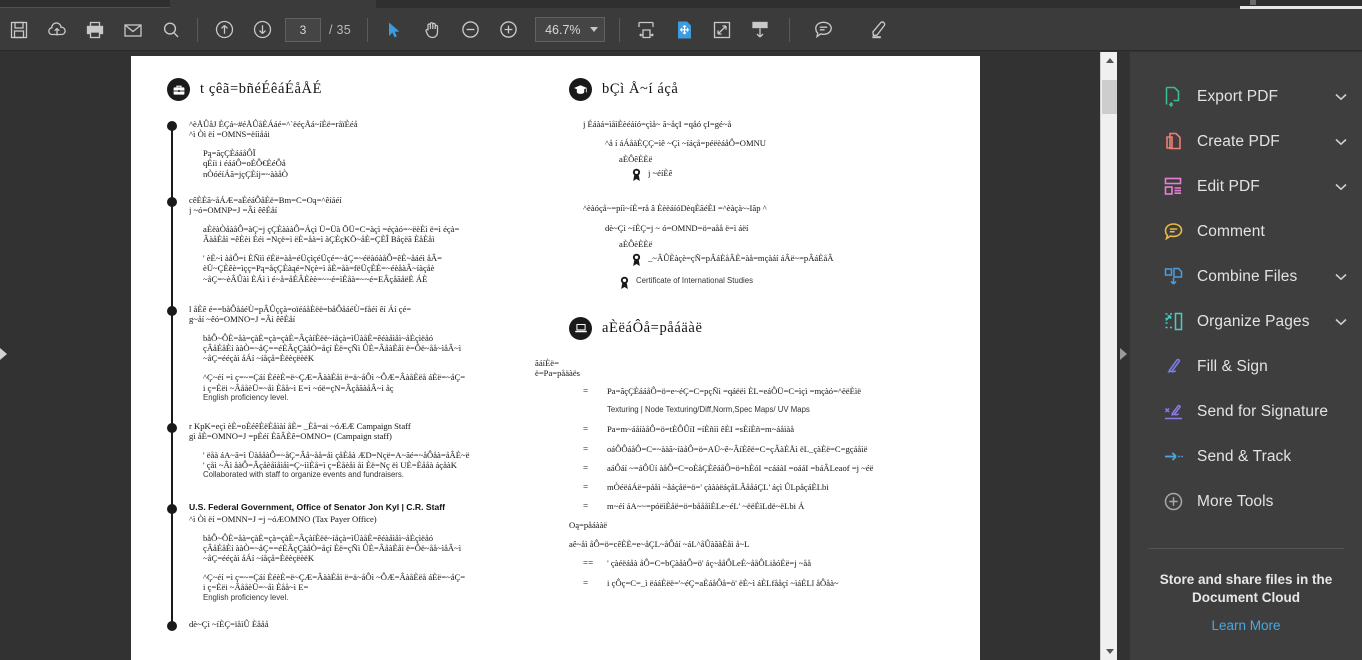 This screenshot has width=1362, height=660. Describe the element at coordinates (508, 30) in the screenshot. I see `zoom-in-button` at that location.